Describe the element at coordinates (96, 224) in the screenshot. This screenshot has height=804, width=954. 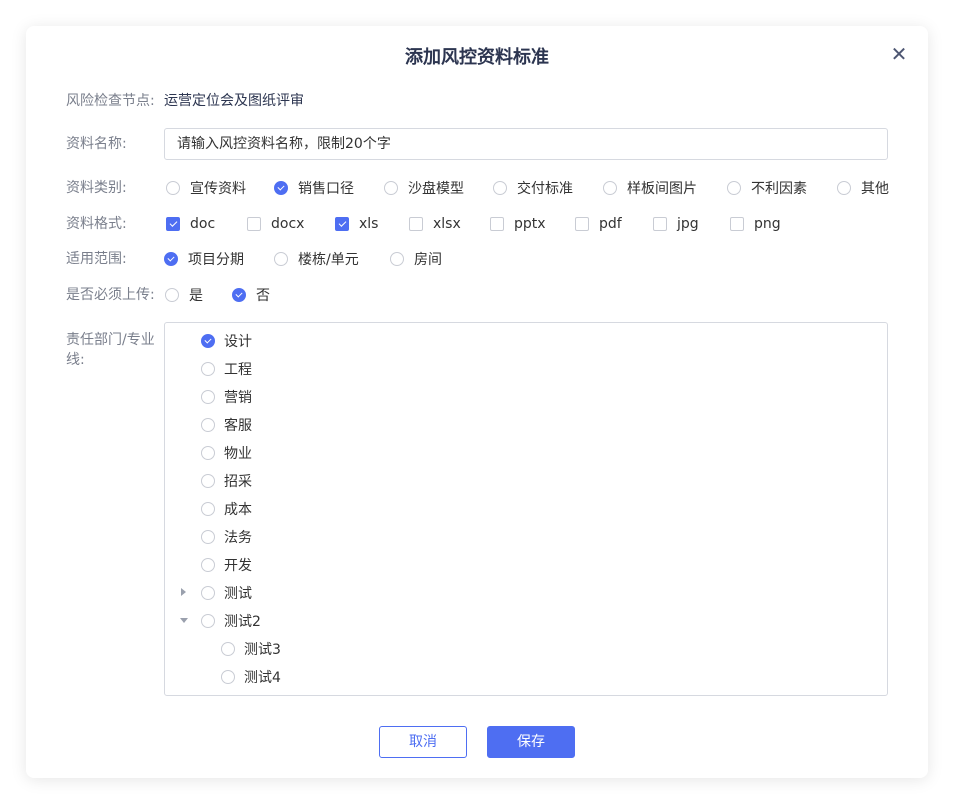
I see `doc-format-label: 资料格式:` at that location.